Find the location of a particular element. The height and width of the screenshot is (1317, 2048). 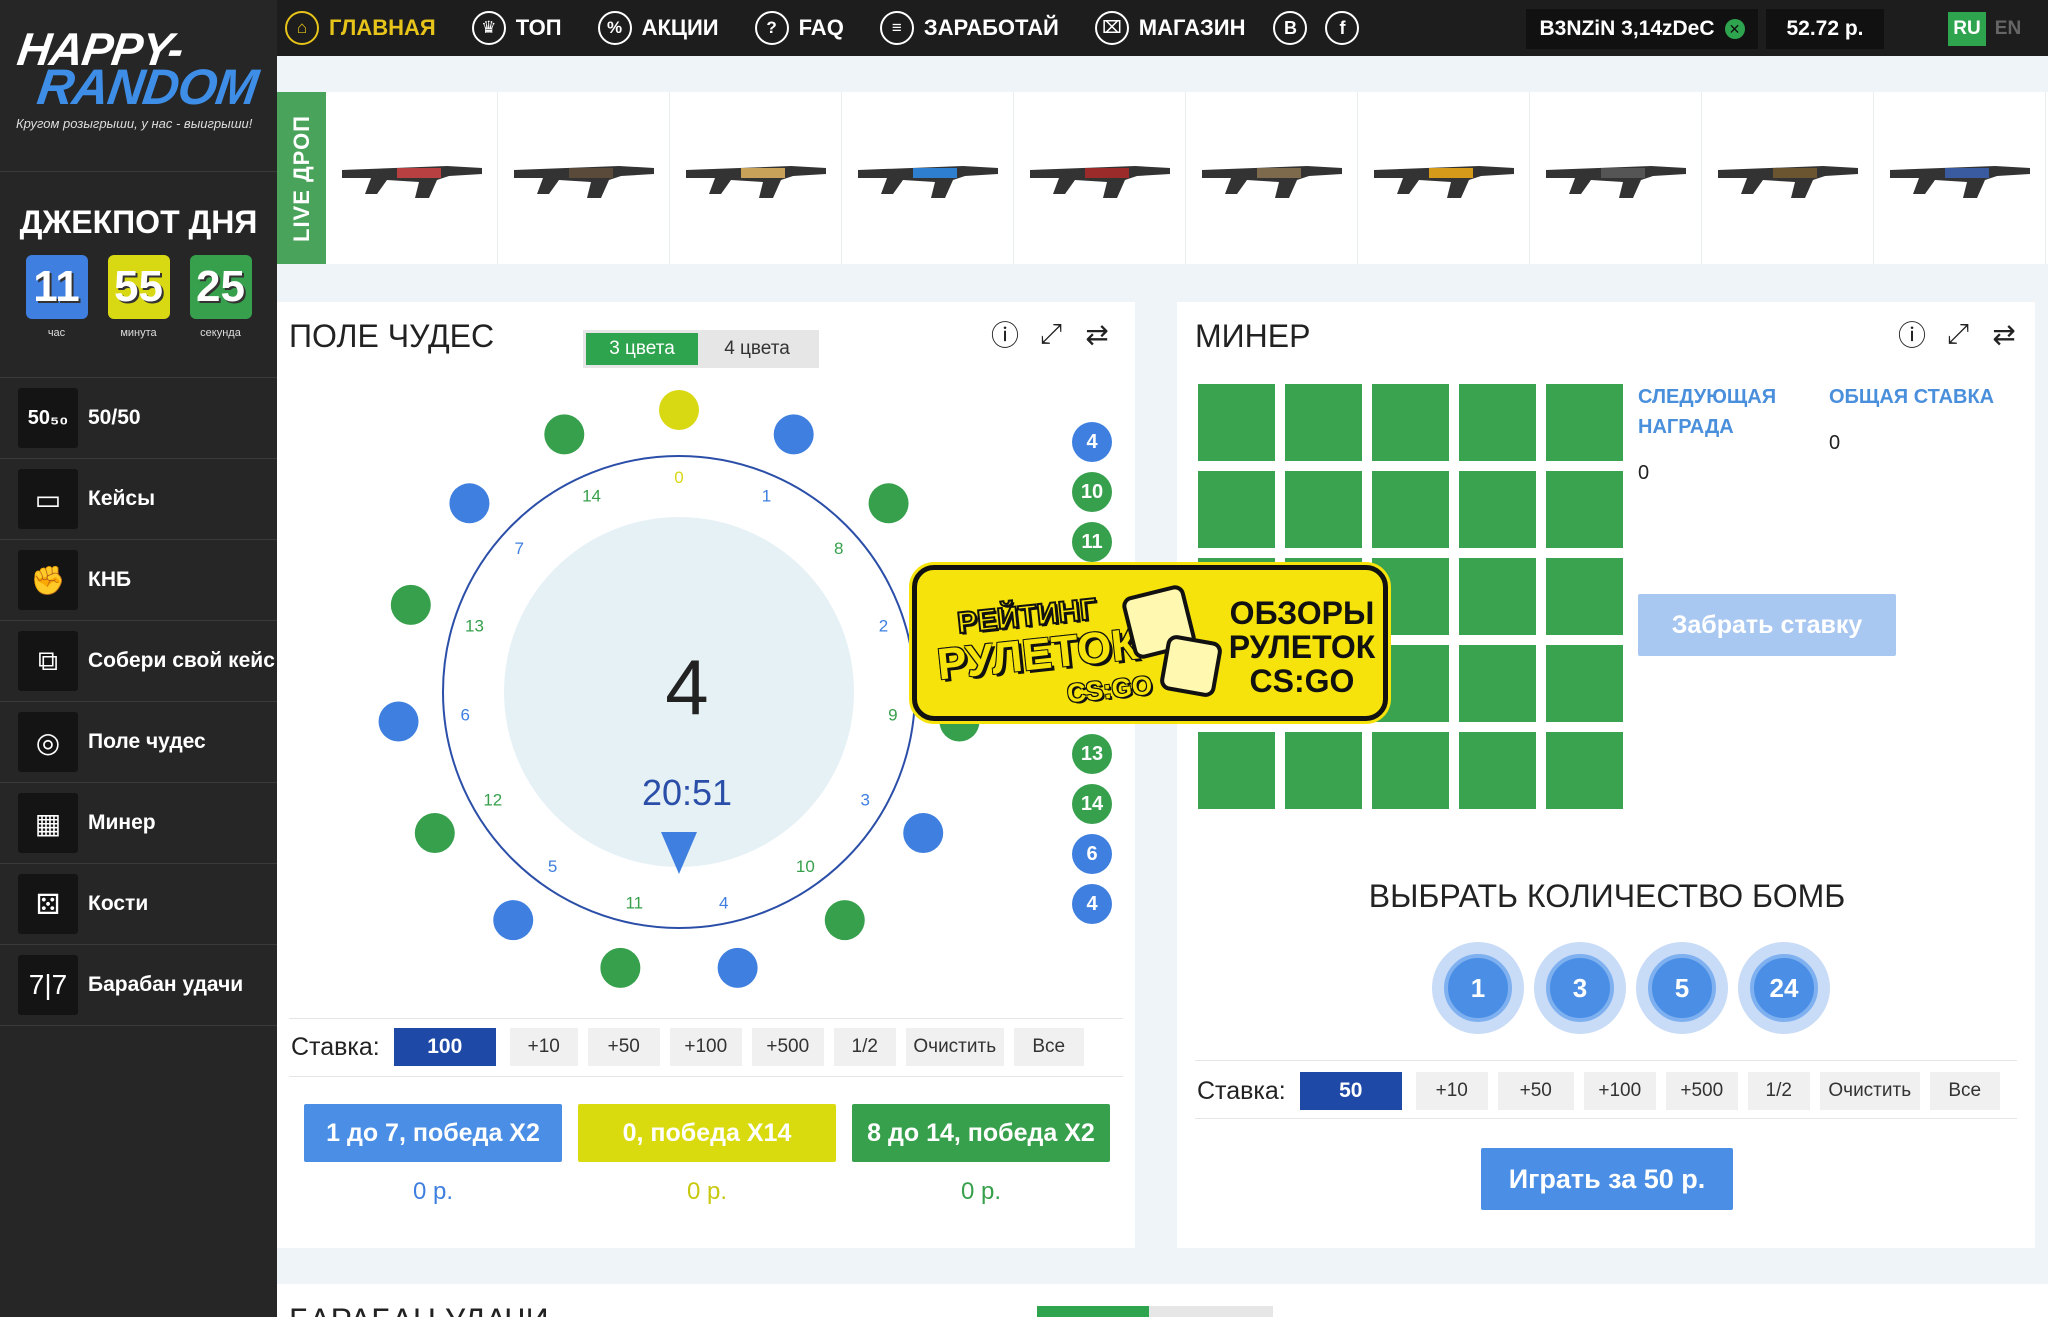

wheel-option-button: 0, победа X14 is located at coordinates (707, 1133).